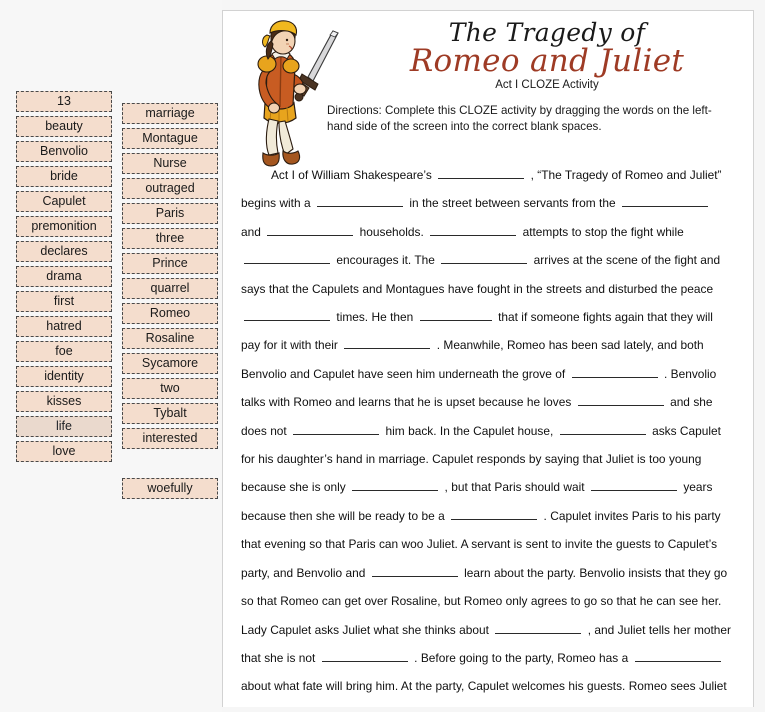 The height and width of the screenshot is (712, 765). I want to click on word-tile-label: hatred, so click(64, 326).